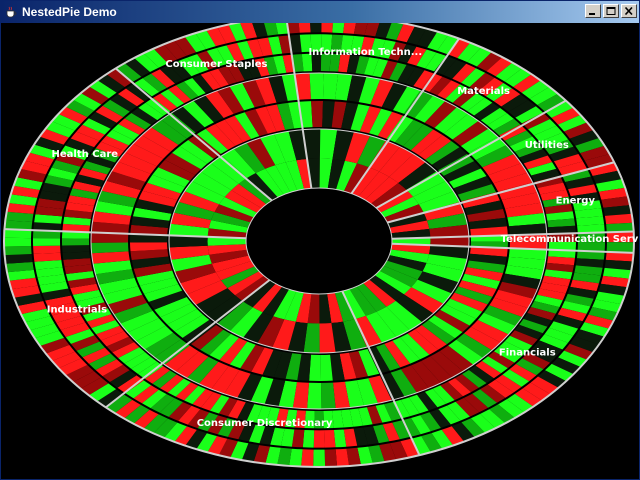  What do you see at coordinates (77, 309) in the screenshot?
I see `sector-label: Industrials` at bounding box center [77, 309].